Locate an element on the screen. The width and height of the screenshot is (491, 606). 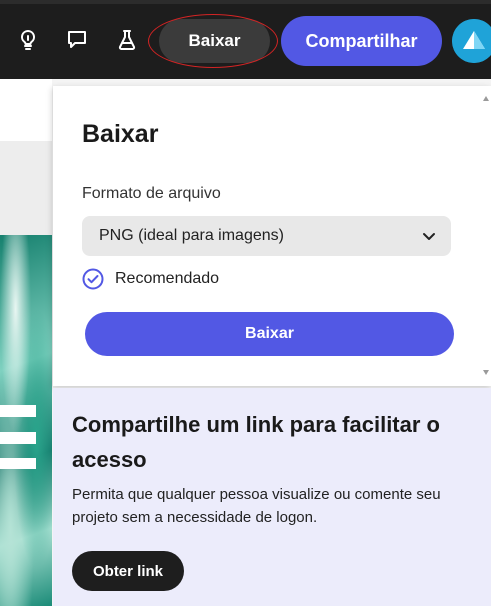
popover-scrollbar is located at coordinates (487, 236).